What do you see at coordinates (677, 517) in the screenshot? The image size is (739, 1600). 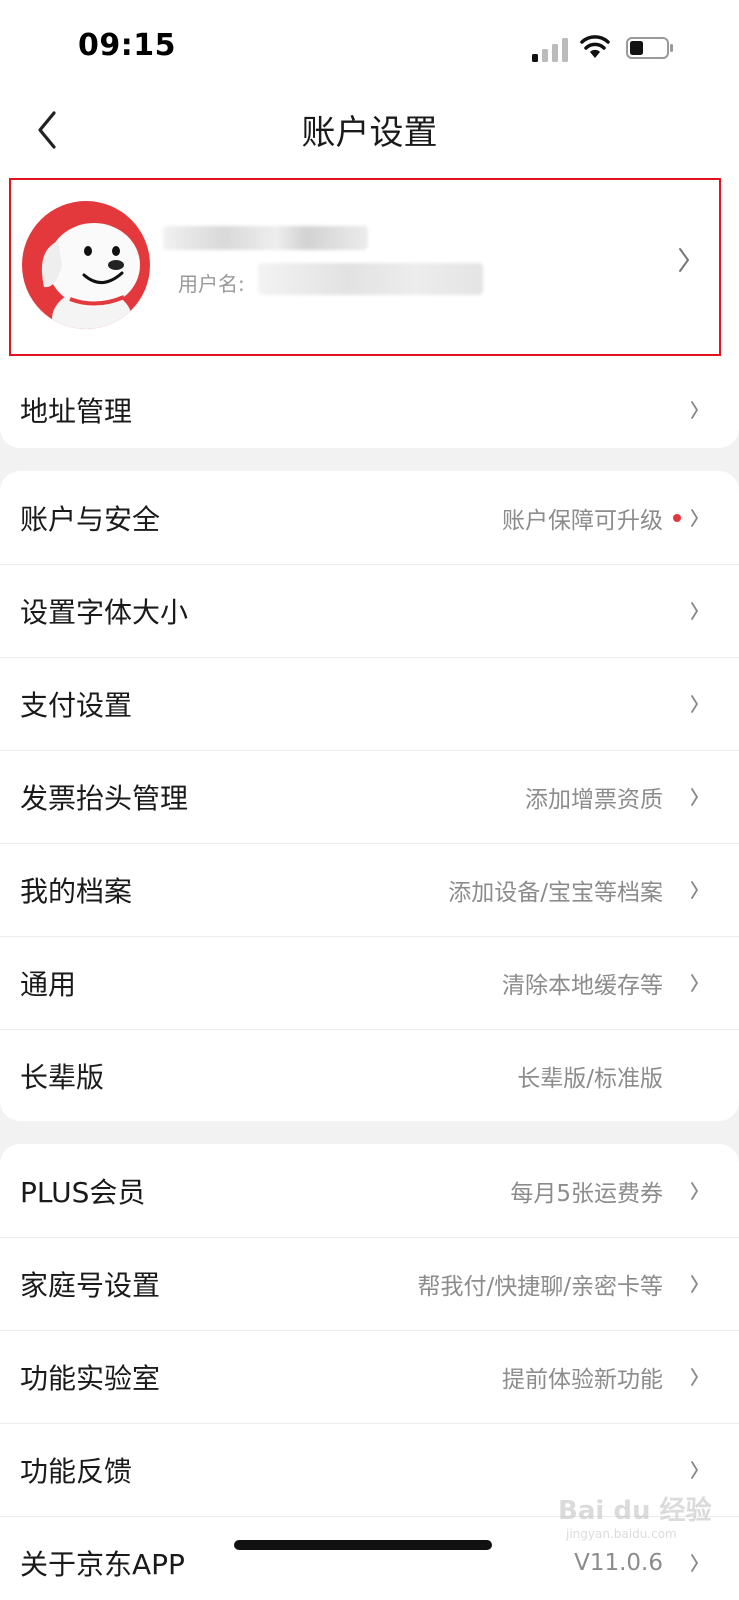 I see `notification-dot` at bounding box center [677, 517].